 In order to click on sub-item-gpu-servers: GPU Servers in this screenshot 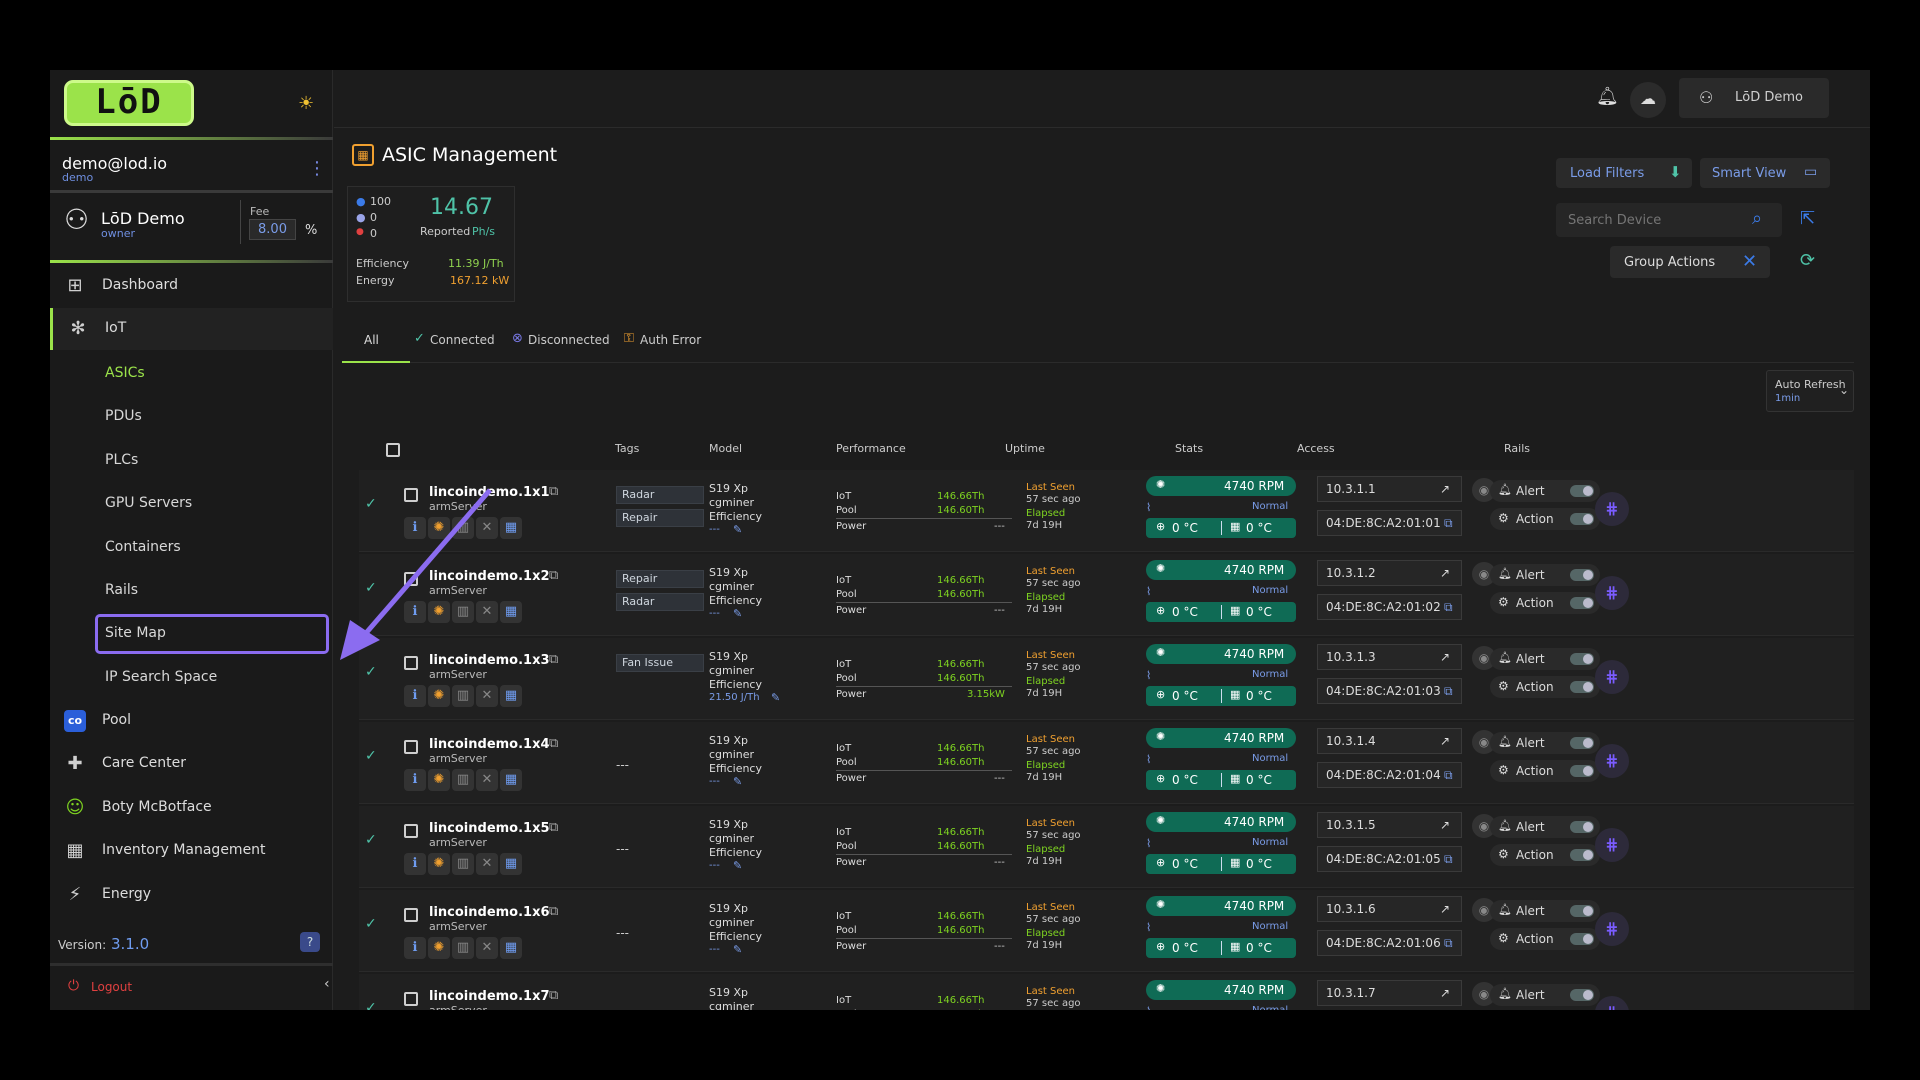, I will do `click(148, 503)`.